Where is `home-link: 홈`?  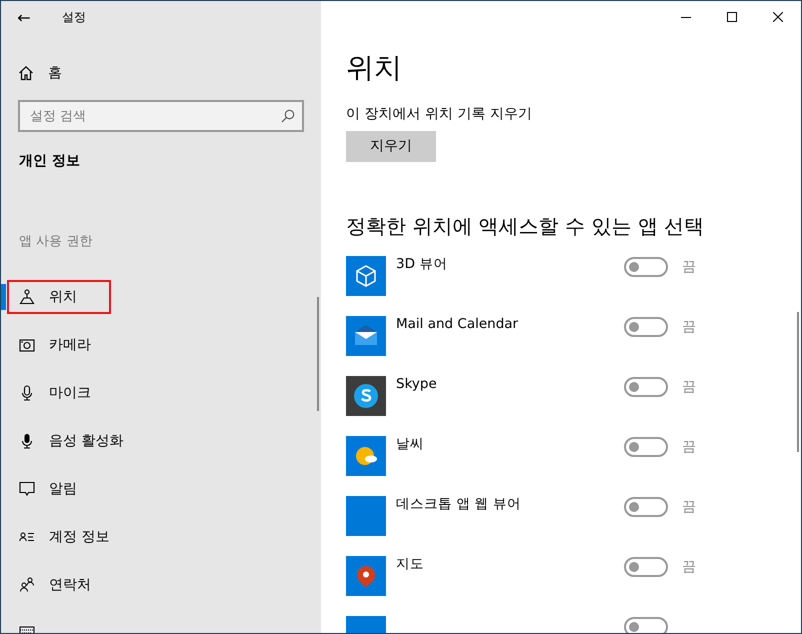 home-link: 홈 is located at coordinates (40, 73).